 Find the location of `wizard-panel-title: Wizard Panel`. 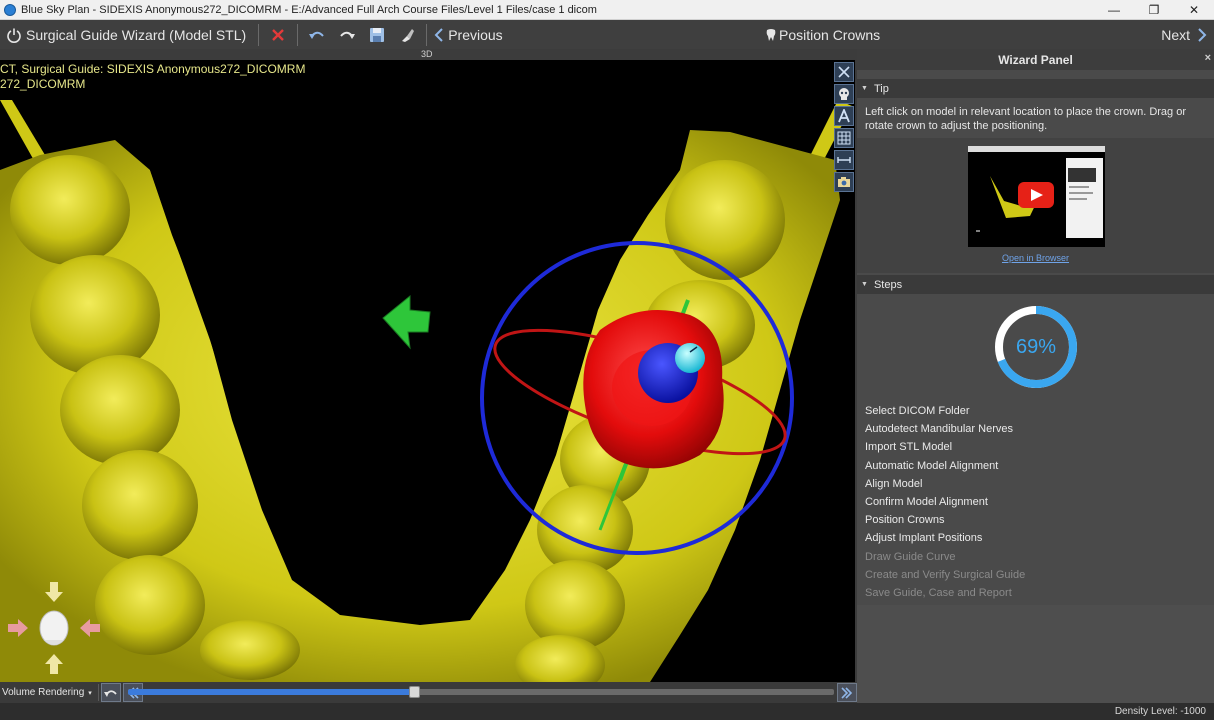

wizard-panel-title: Wizard Panel is located at coordinates (1035, 59).